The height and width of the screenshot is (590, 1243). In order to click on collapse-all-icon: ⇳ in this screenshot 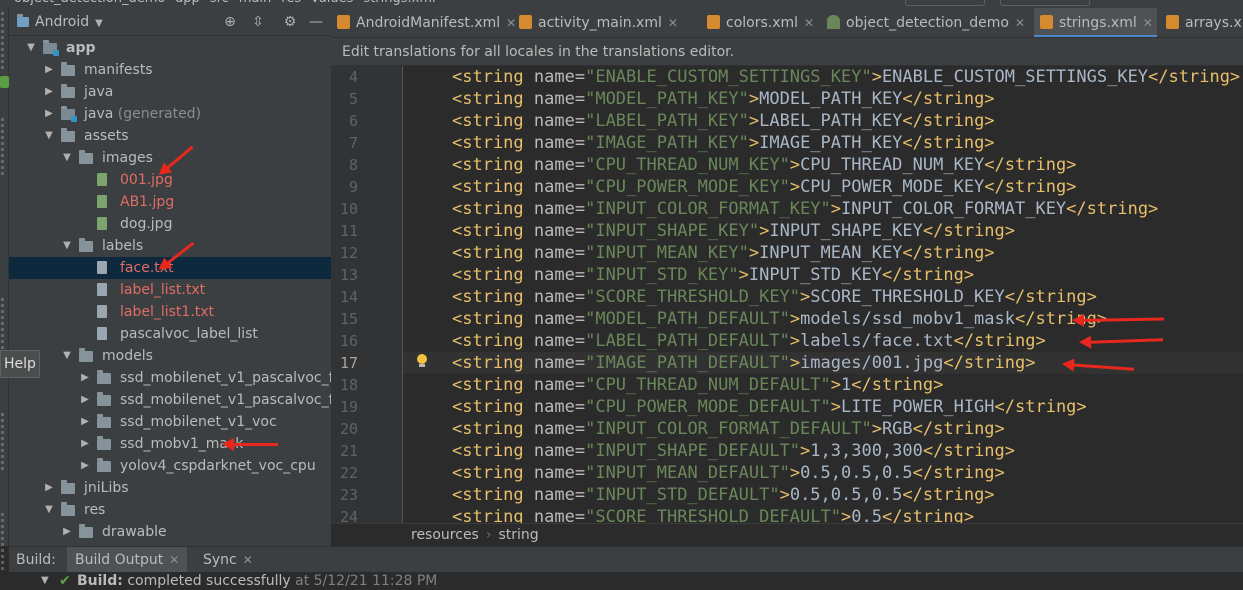, I will do `click(258, 22)`.